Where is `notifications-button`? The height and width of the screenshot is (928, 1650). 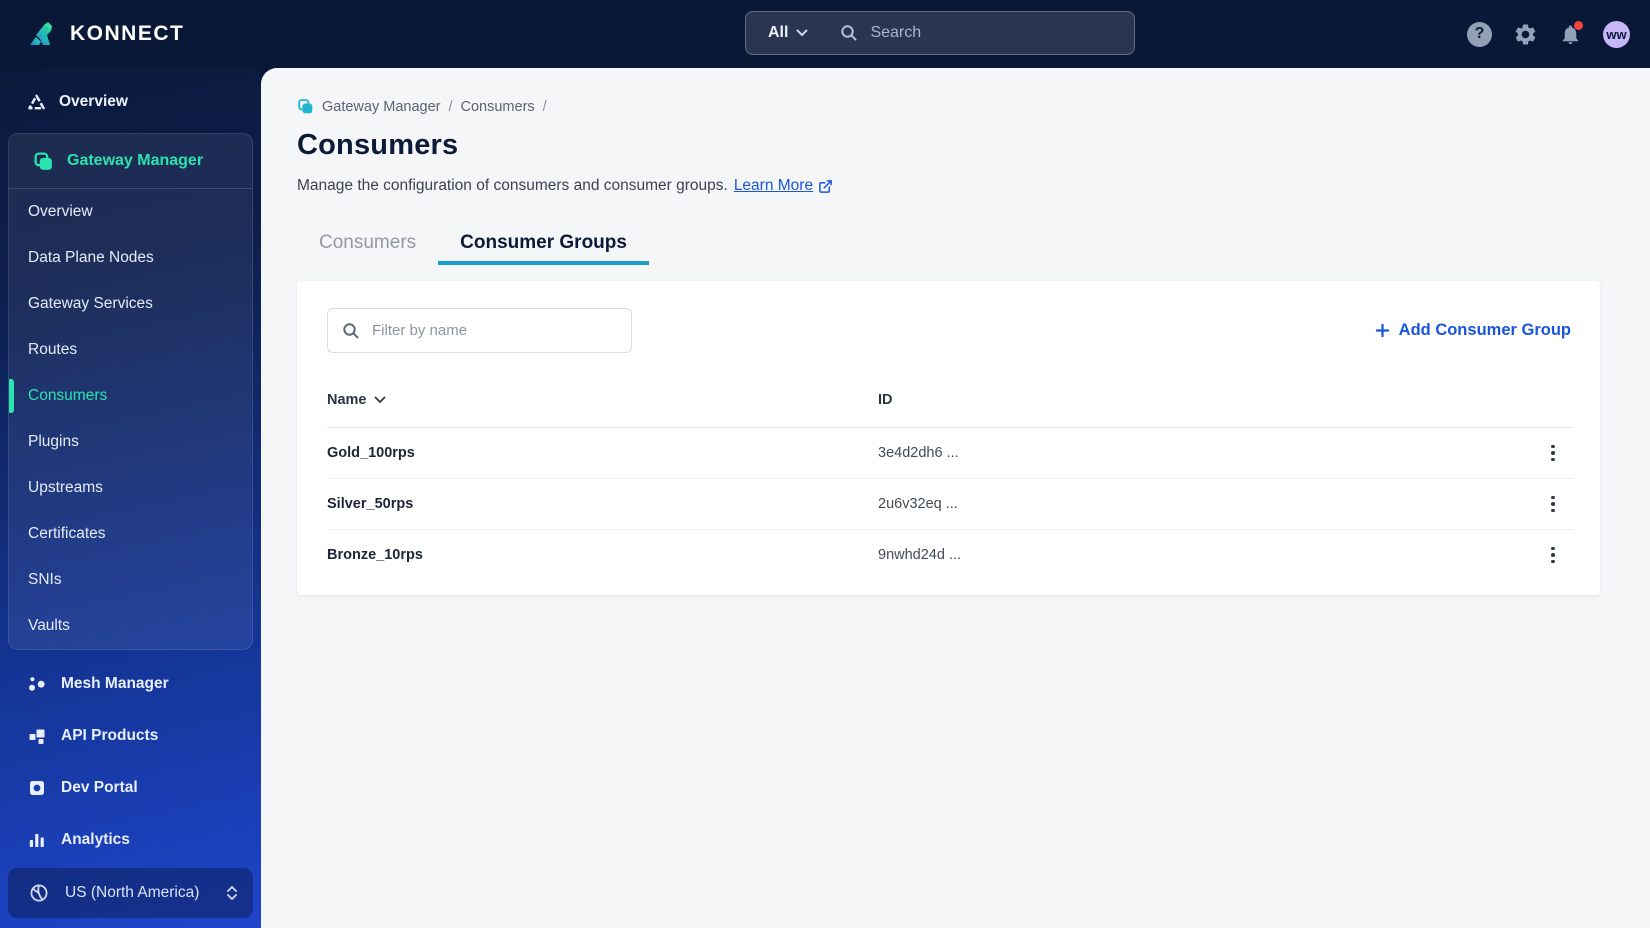
notifications-button is located at coordinates (1571, 33).